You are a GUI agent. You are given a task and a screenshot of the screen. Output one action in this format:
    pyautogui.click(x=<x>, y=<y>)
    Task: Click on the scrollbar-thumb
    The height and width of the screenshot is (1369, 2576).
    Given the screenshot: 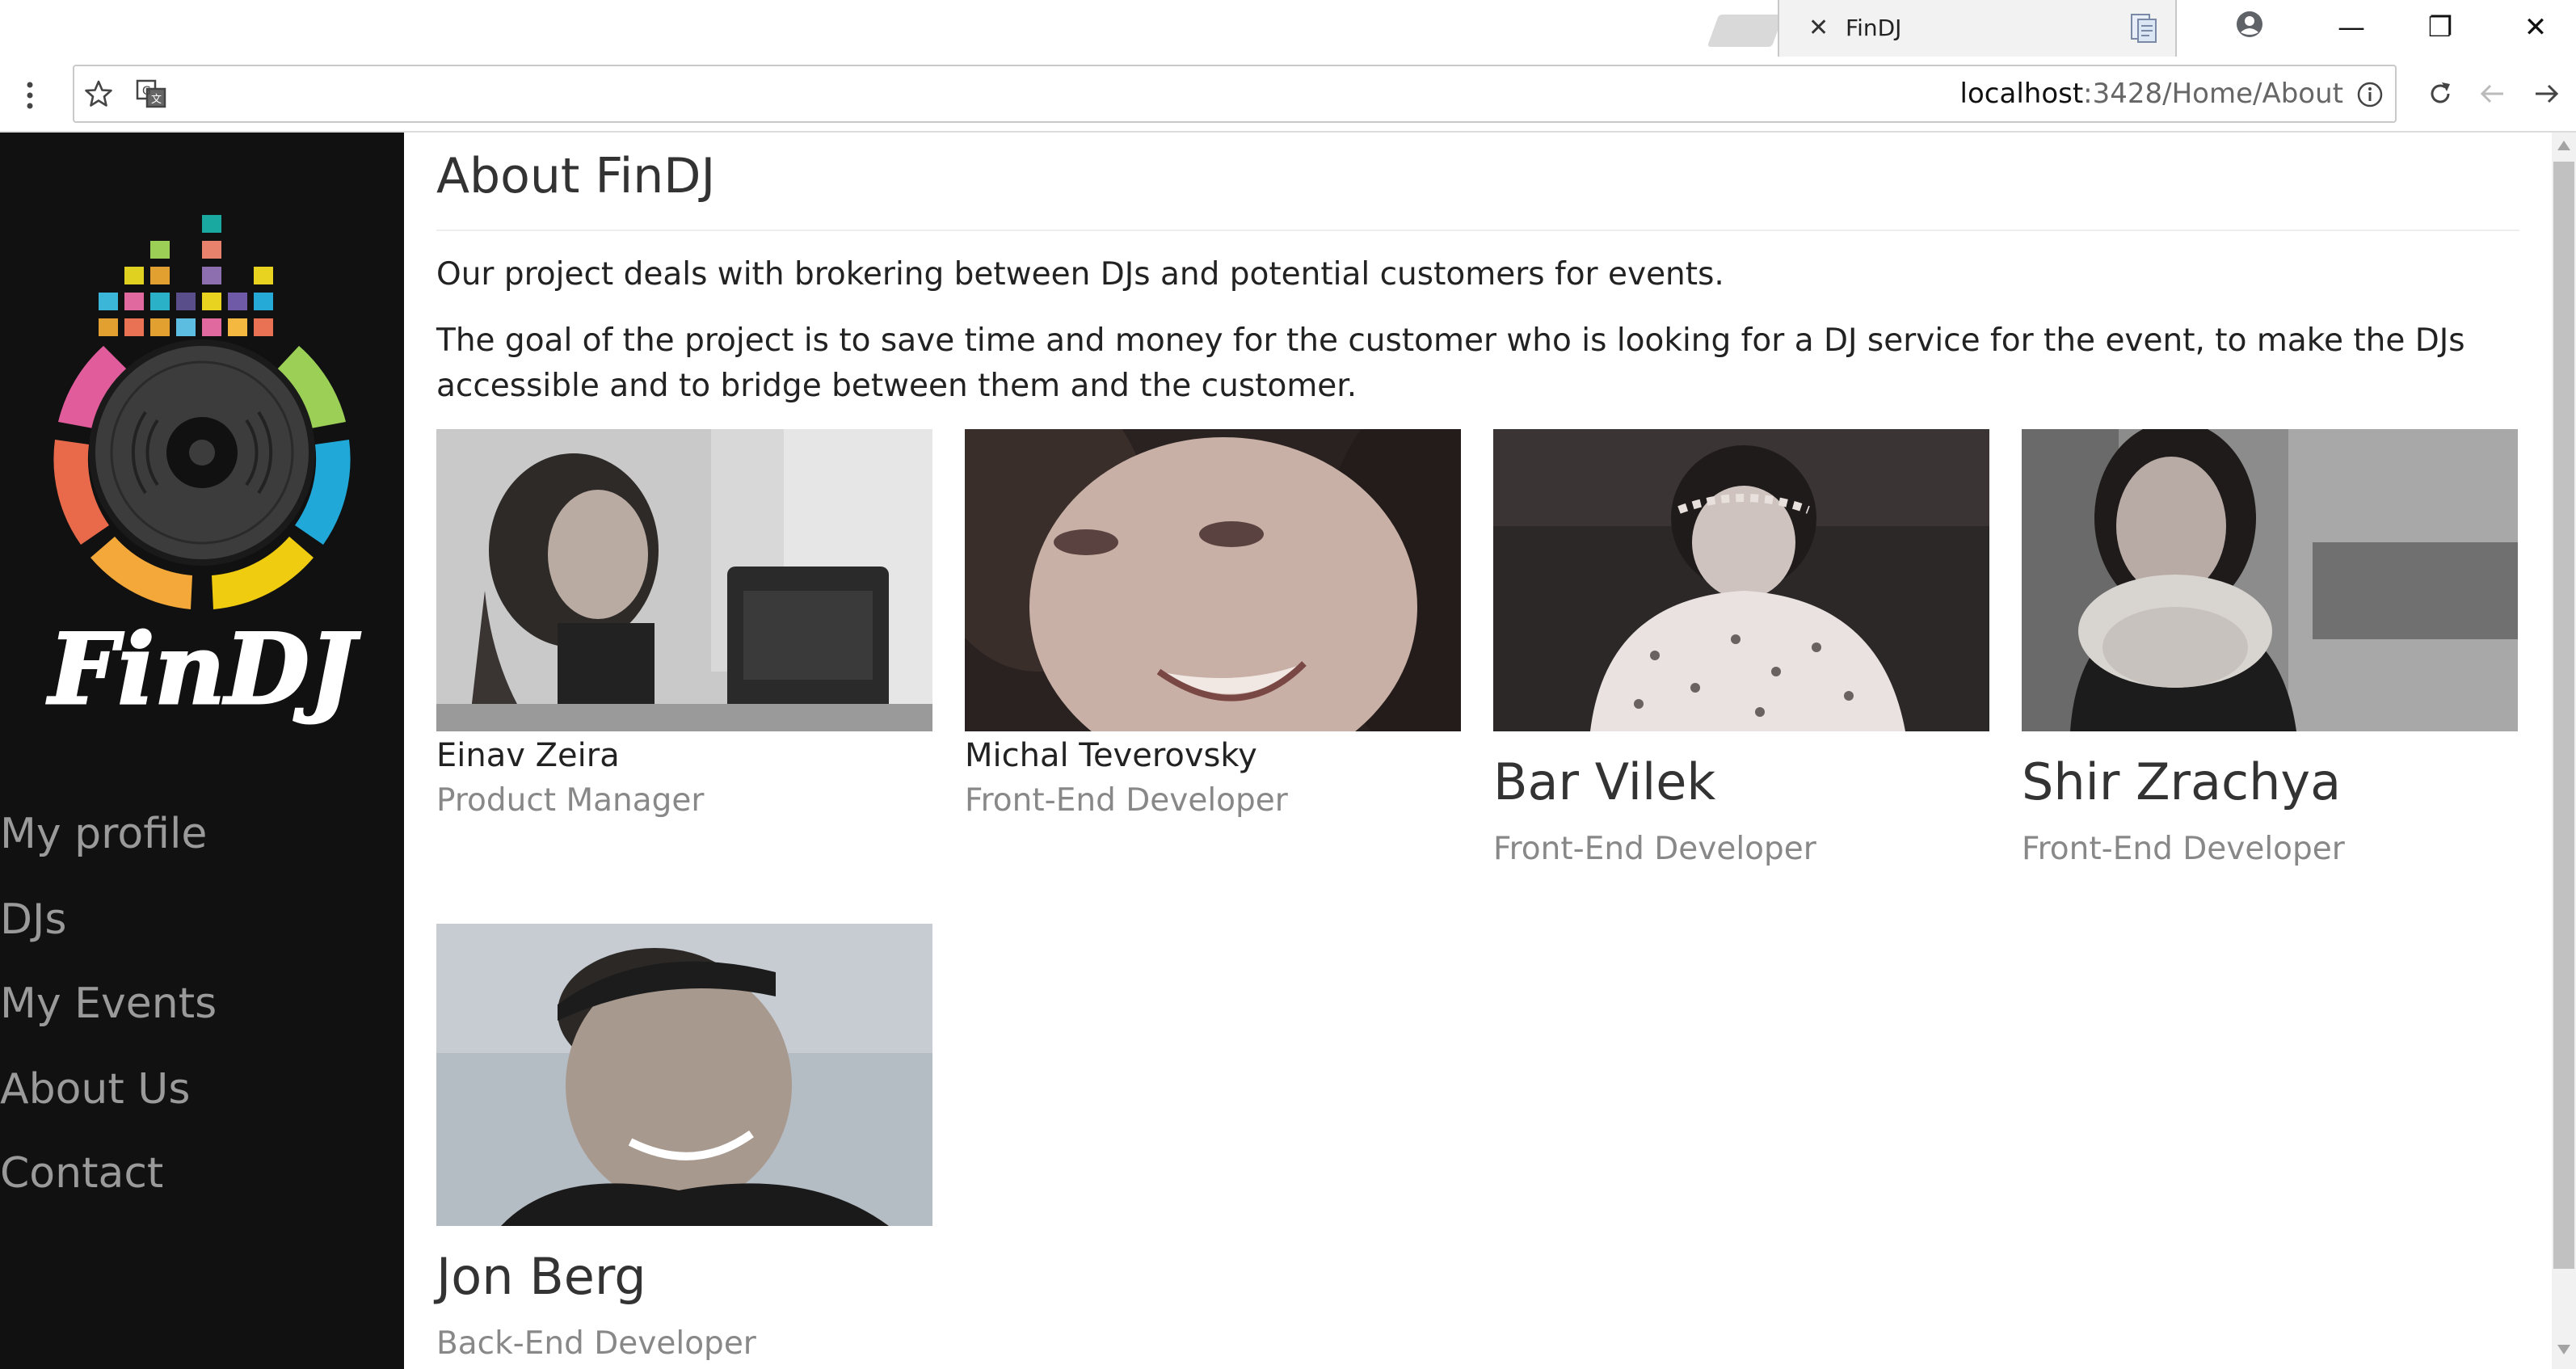 What is the action you would take?
    pyautogui.click(x=2563, y=715)
    